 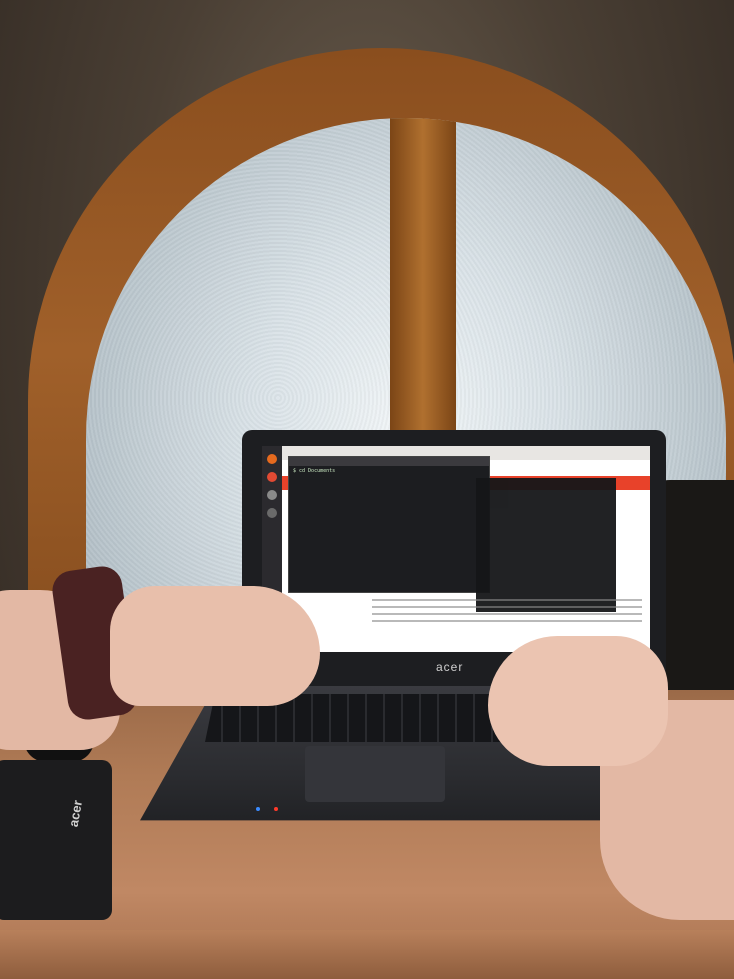 What do you see at coordinates (272, 459) in the screenshot?
I see `browser-icon` at bounding box center [272, 459].